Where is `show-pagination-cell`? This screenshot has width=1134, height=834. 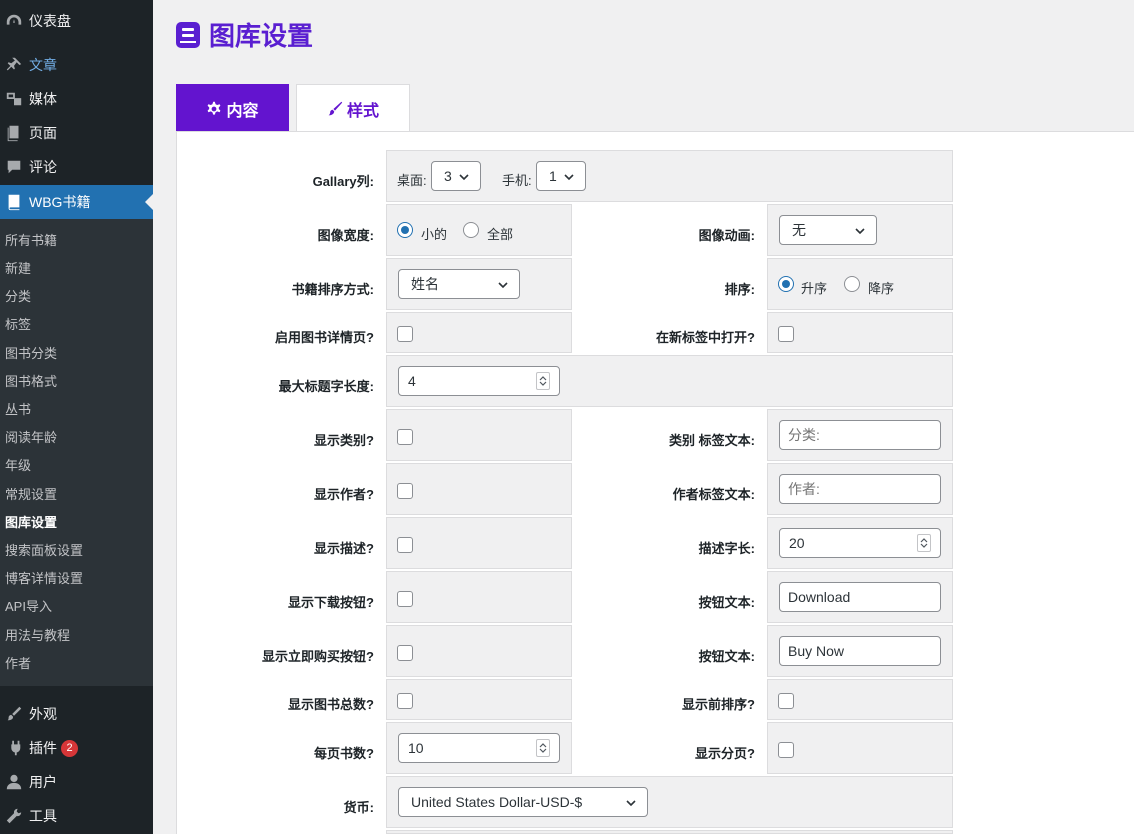 show-pagination-cell is located at coordinates (860, 748).